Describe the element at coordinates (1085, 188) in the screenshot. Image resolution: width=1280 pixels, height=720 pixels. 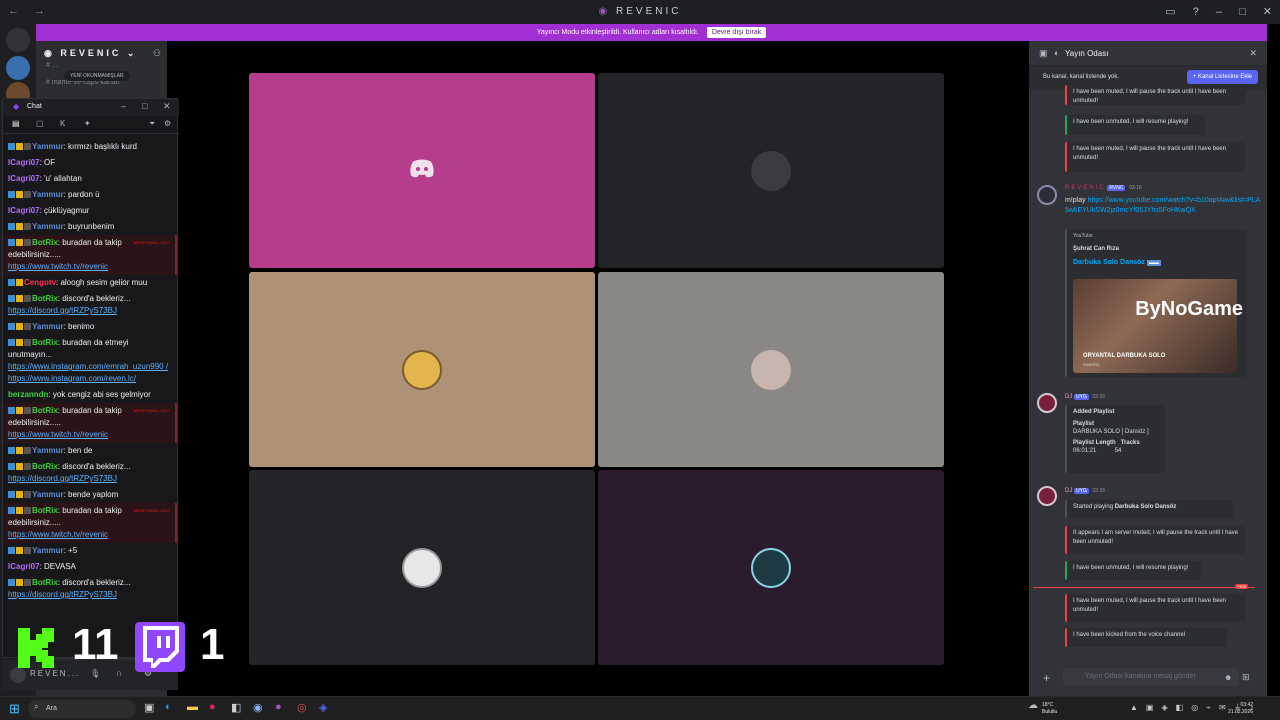
I see `username: REVENIC` at that location.